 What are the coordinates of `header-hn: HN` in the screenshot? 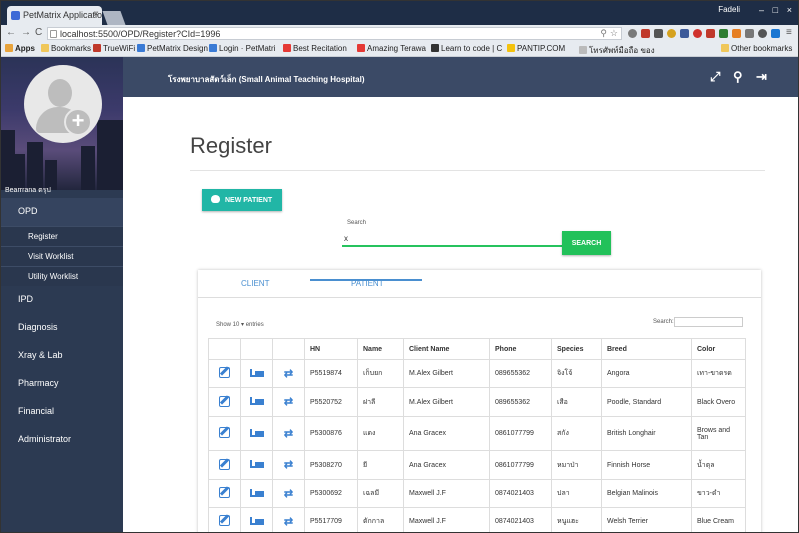 It's located at (331, 349).